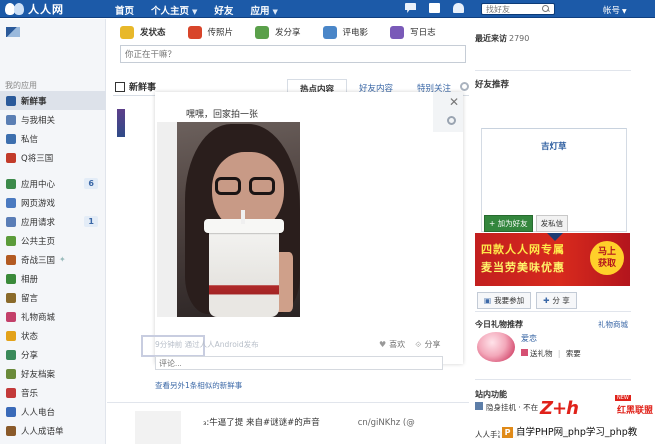 This screenshot has height=444, width=655. What do you see at coordinates (143, 88) in the screenshot?
I see `feed-title-label: 新鲜事` at bounding box center [143, 88].